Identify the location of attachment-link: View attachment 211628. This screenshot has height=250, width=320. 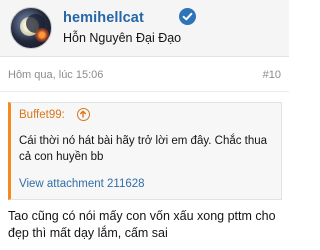
(82, 184).